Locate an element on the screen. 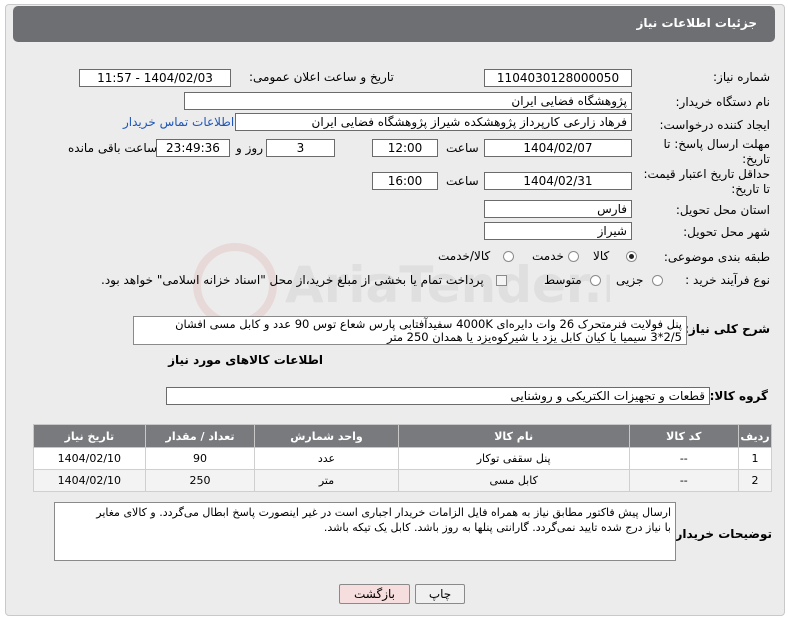 The width and height of the screenshot is (788, 620). price-validity-label: حداقل تاریخ اعتبار قیمت: is located at coordinates (706, 174).